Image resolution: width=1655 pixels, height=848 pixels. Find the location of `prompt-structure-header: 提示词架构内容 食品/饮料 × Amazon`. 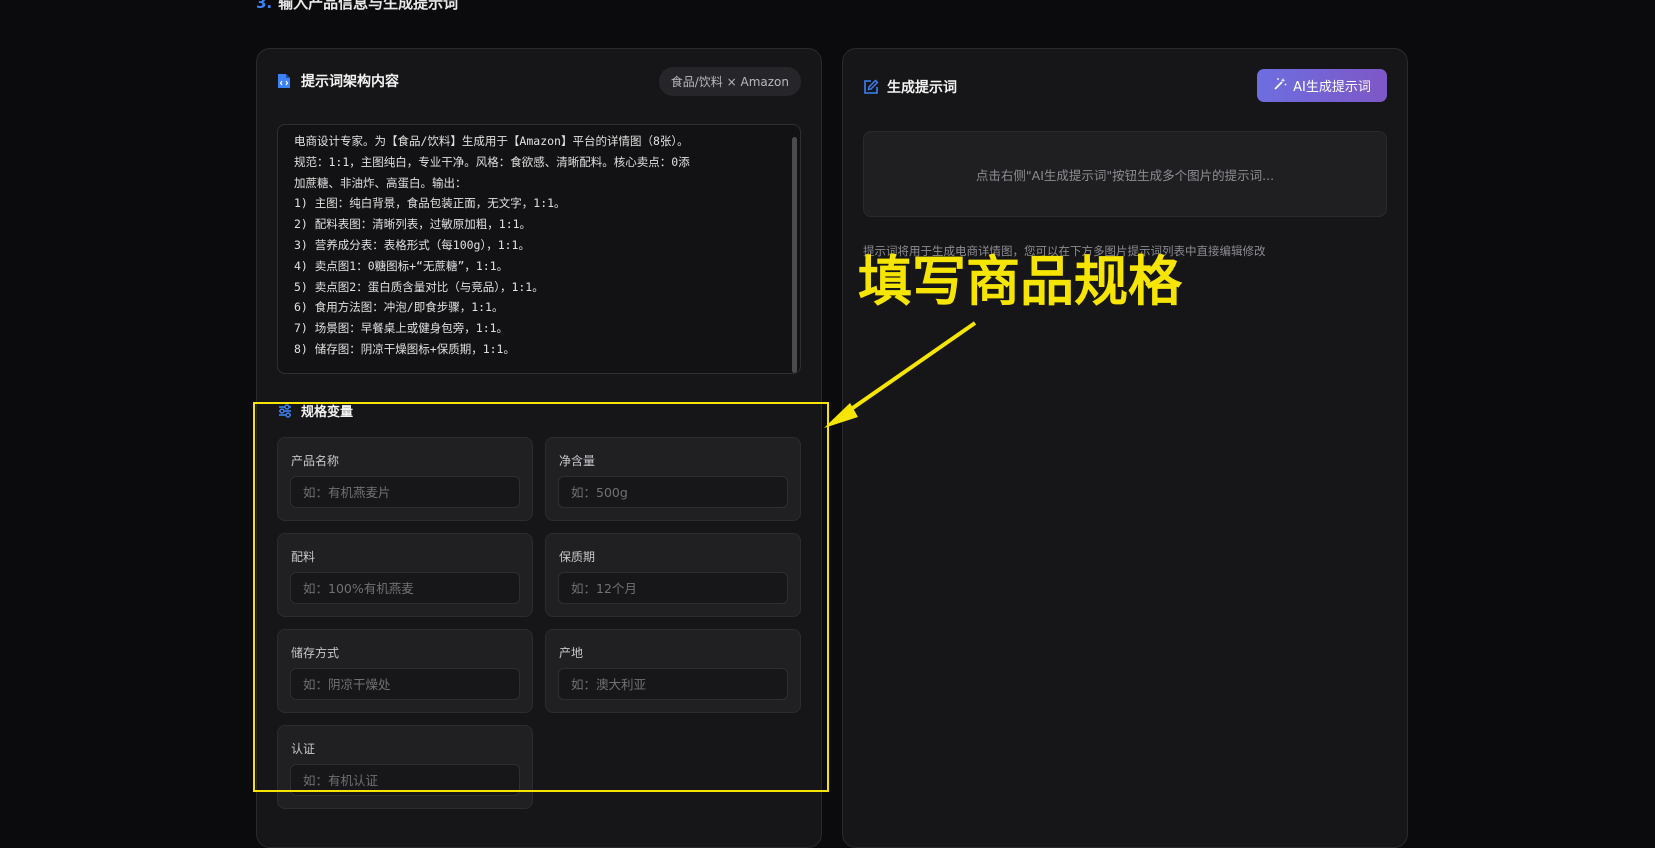

prompt-structure-header: 提示词架构内容 食品/饮料 × Amazon is located at coordinates (539, 81).